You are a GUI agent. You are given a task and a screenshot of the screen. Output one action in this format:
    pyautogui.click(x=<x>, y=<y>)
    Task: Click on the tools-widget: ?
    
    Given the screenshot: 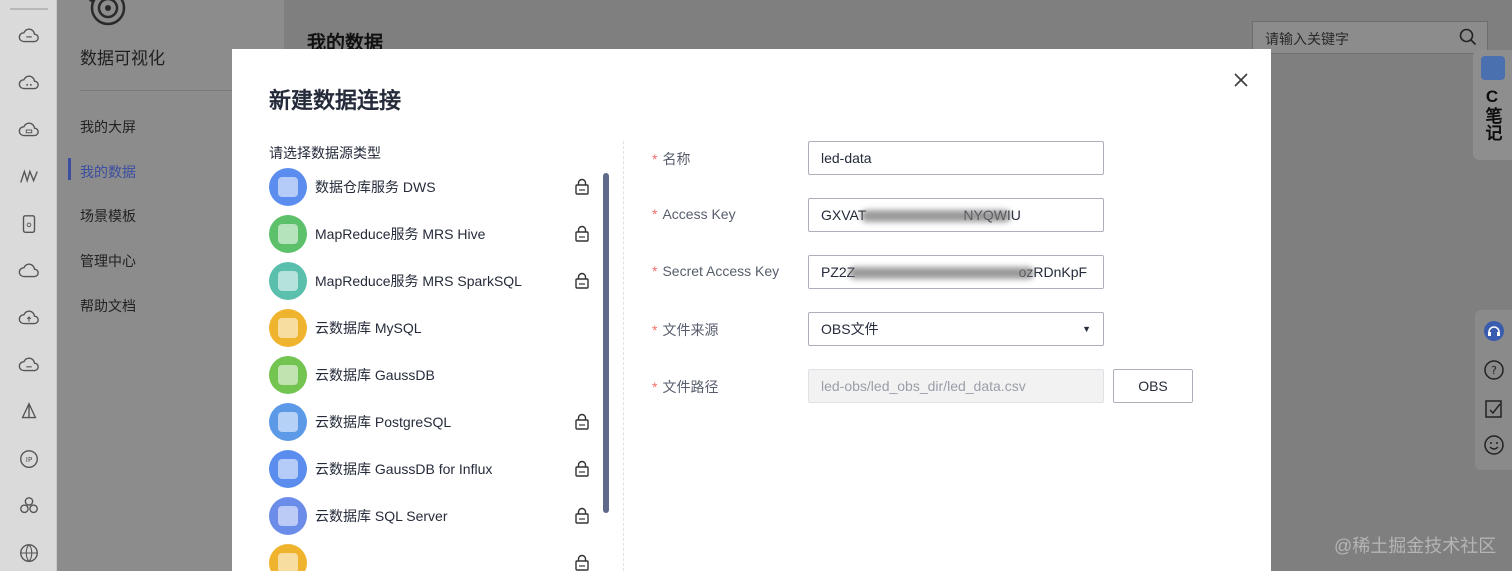 What is the action you would take?
    pyautogui.click(x=1493, y=390)
    